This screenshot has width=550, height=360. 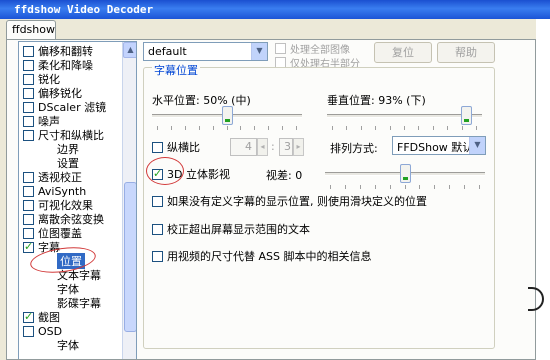 What do you see at coordinates (68, 163) in the screenshot?
I see `tree-item: 设置` at bounding box center [68, 163].